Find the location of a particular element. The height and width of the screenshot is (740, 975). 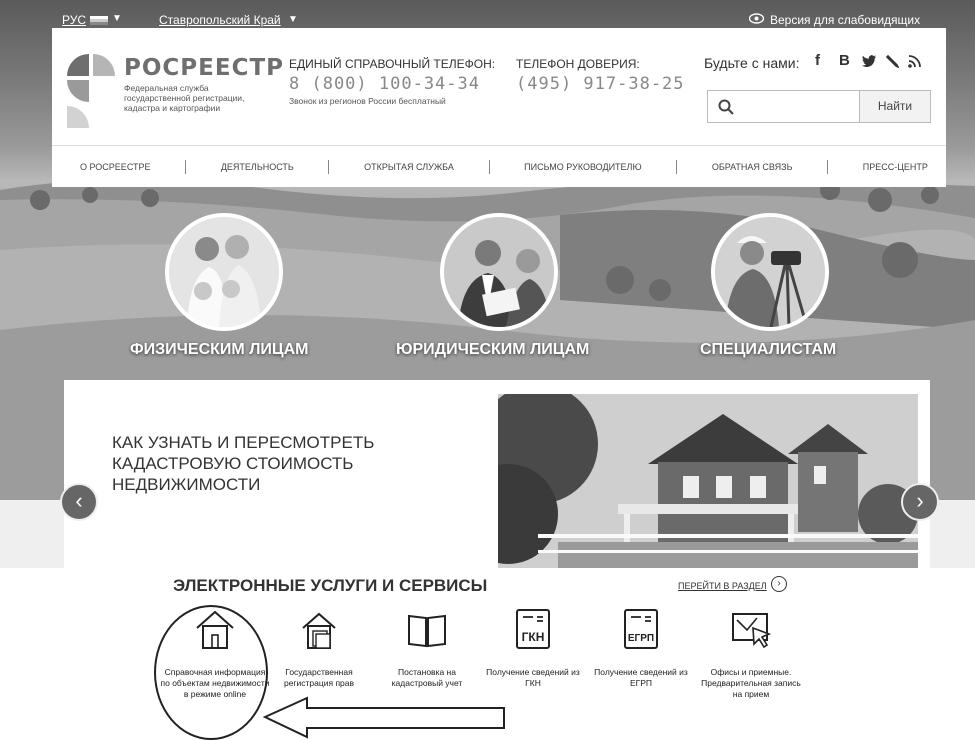

service-label: Получение сведений из ГКН is located at coordinates (533, 677).